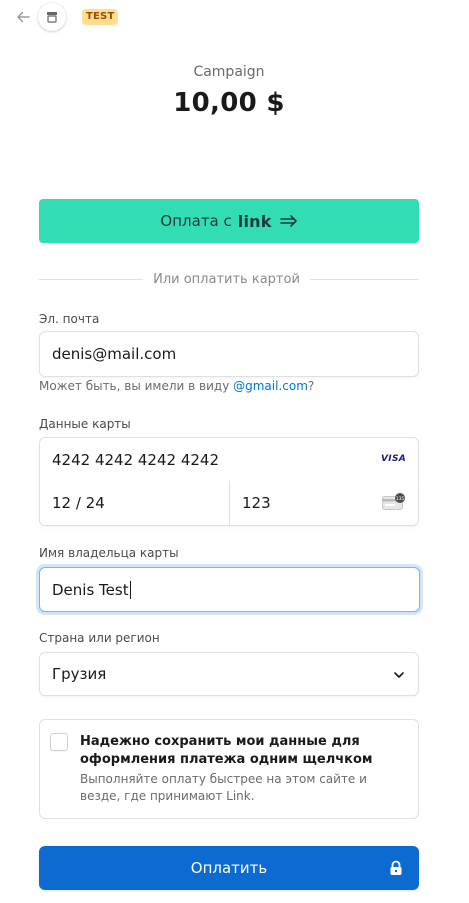 The height and width of the screenshot is (903, 469). I want to click on email-label: Эл. почта, so click(69, 319).